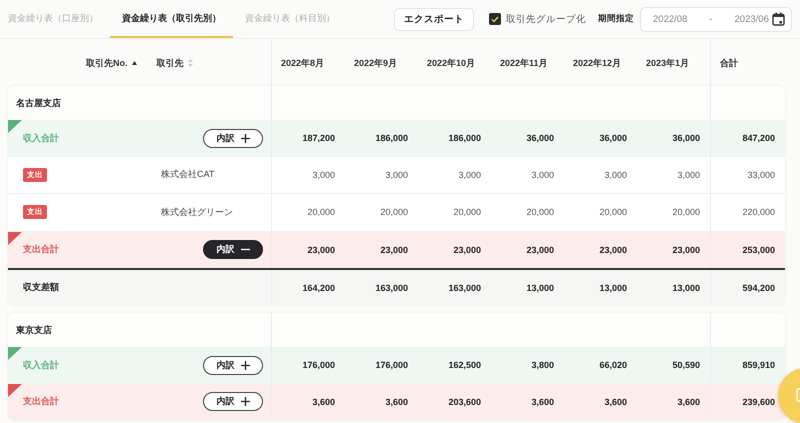 Image resolution: width=800 pixels, height=423 pixels. What do you see at coordinates (542, 365) in the screenshot?
I see `amount-cell: 3,800` at bounding box center [542, 365].